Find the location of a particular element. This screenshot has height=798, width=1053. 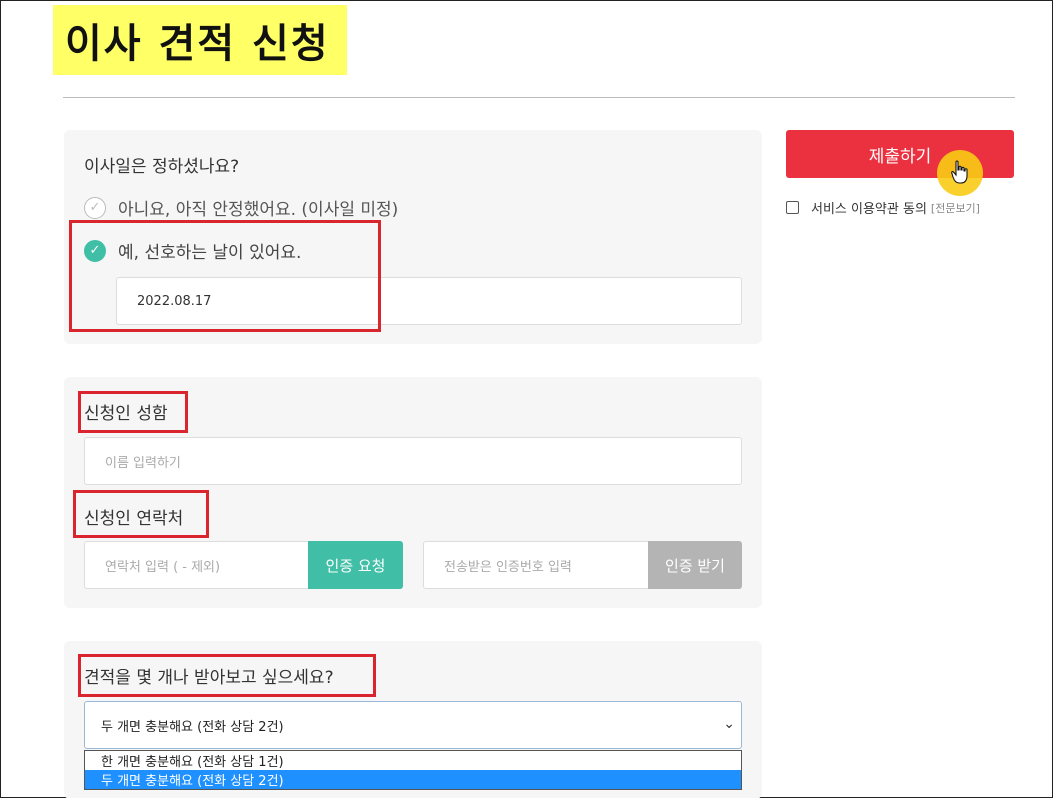

quotes-option-1: 한 개면 충분해요 (전화 상담 1건) is located at coordinates (413, 760).